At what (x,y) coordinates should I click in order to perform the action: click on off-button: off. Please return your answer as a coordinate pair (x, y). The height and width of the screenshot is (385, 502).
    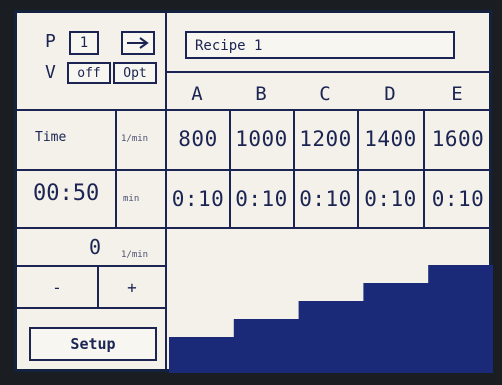
    Looking at the image, I should click on (89, 73).